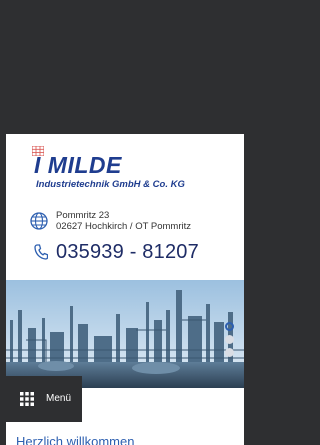  Describe the element at coordinates (127, 252) in the screenshot. I see `phone-number: 035939 - 81207` at that location.